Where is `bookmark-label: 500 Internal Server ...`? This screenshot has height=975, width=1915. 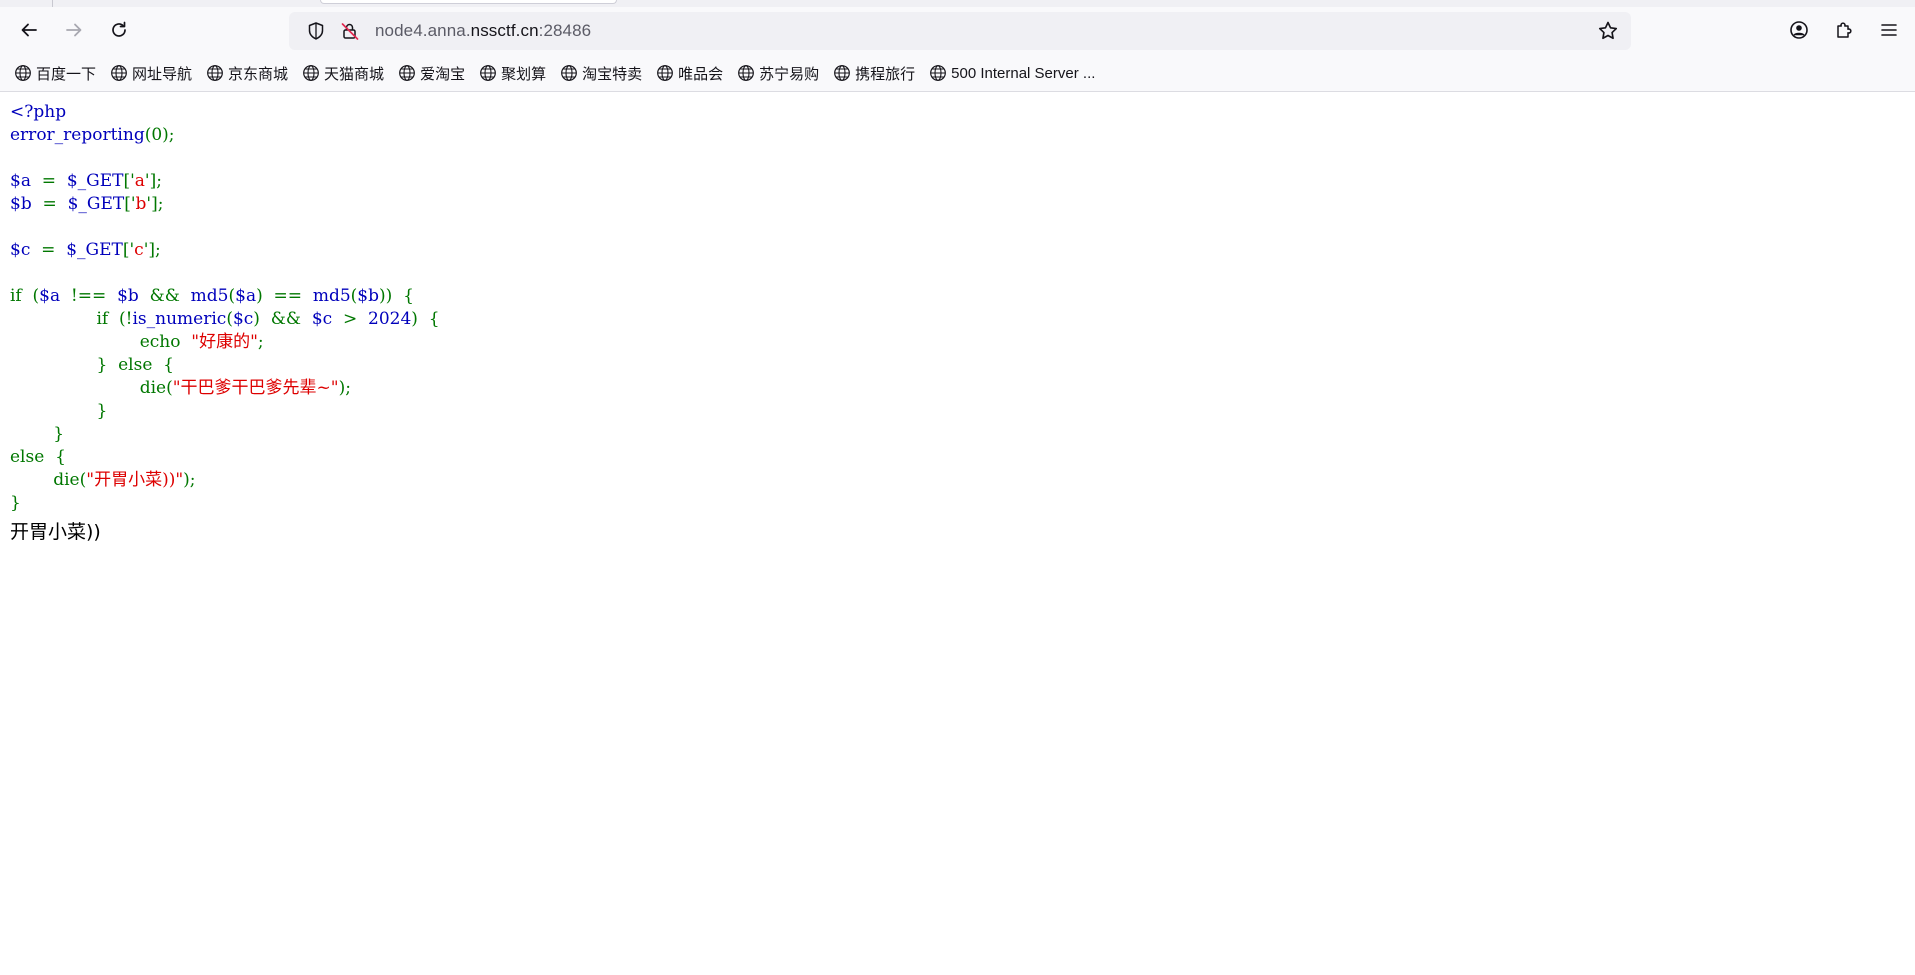 bookmark-label: 500 Internal Server ... is located at coordinates (1023, 73).